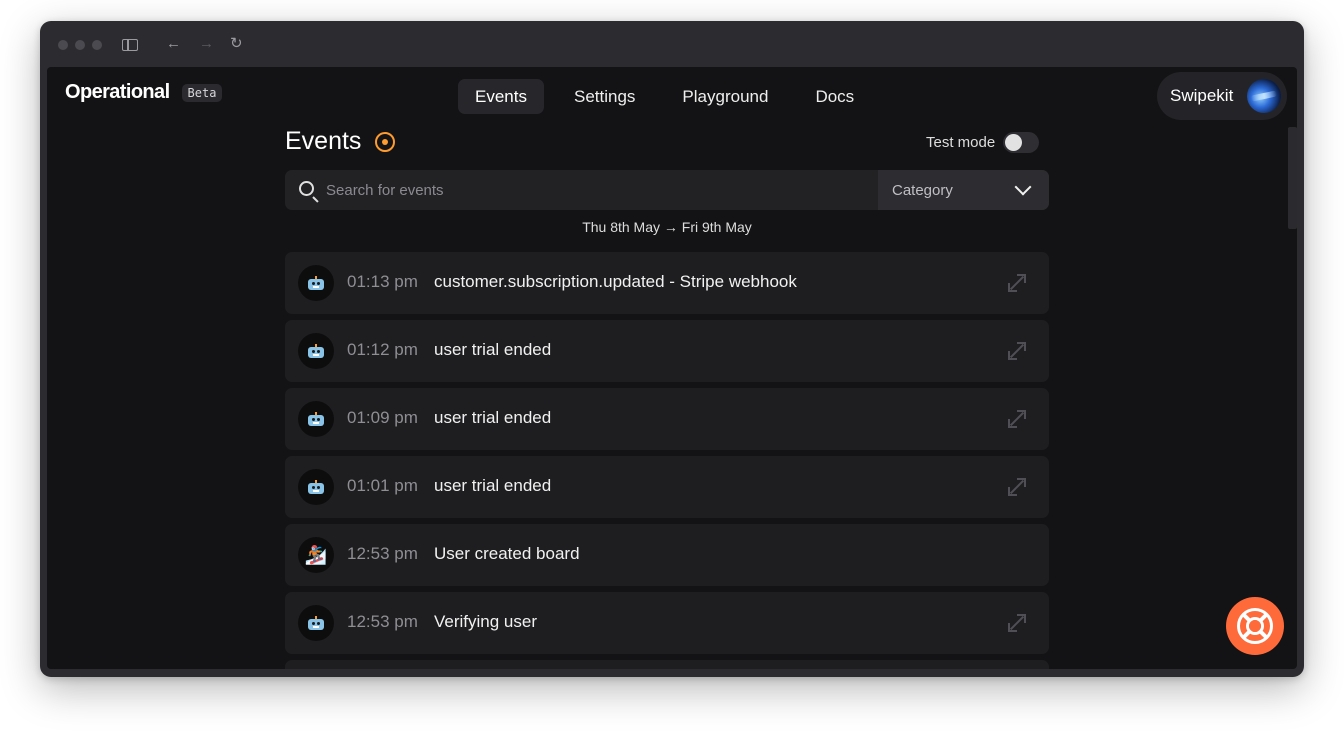 Image resolution: width=1344 pixels, height=735 pixels. I want to click on account-name: Swipekit, so click(1202, 95).